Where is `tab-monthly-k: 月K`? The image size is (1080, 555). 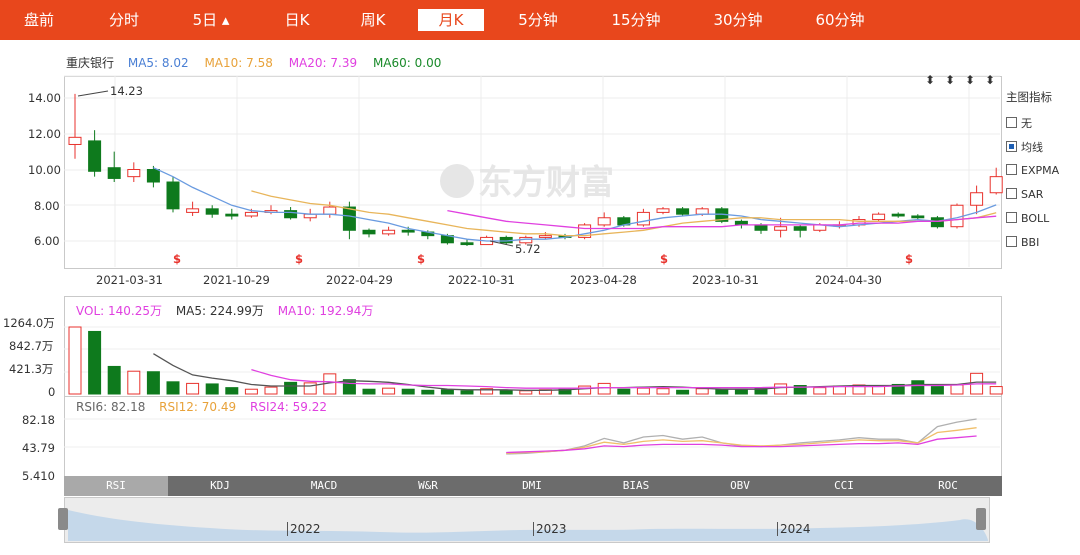
tab-monthly-k: 月K is located at coordinates (451, 20).